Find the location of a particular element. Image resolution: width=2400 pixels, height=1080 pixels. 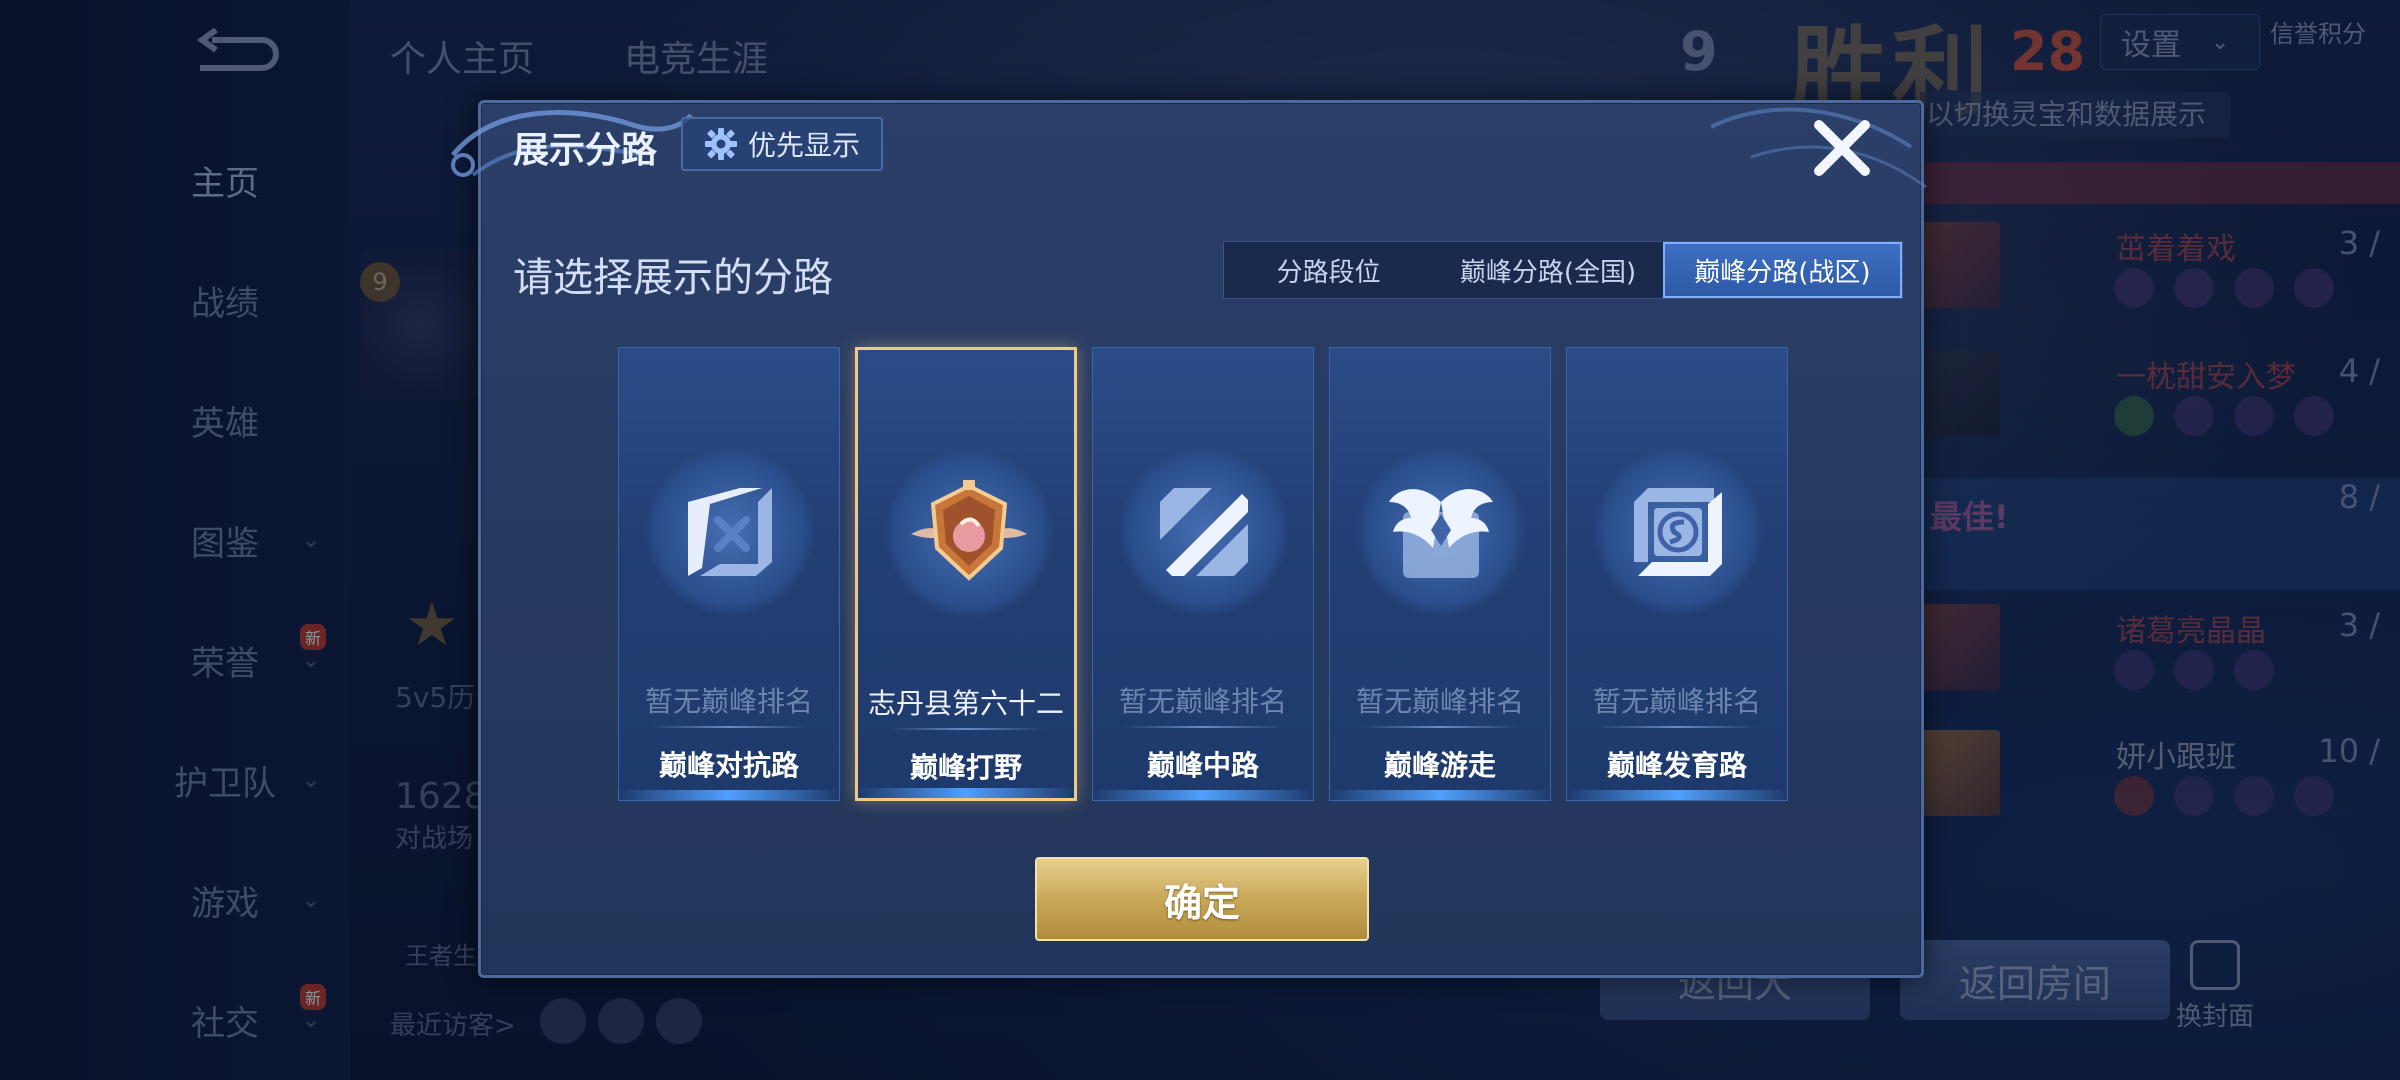

priority-display-label: 优先显示 is located at coordinates (803, 145).